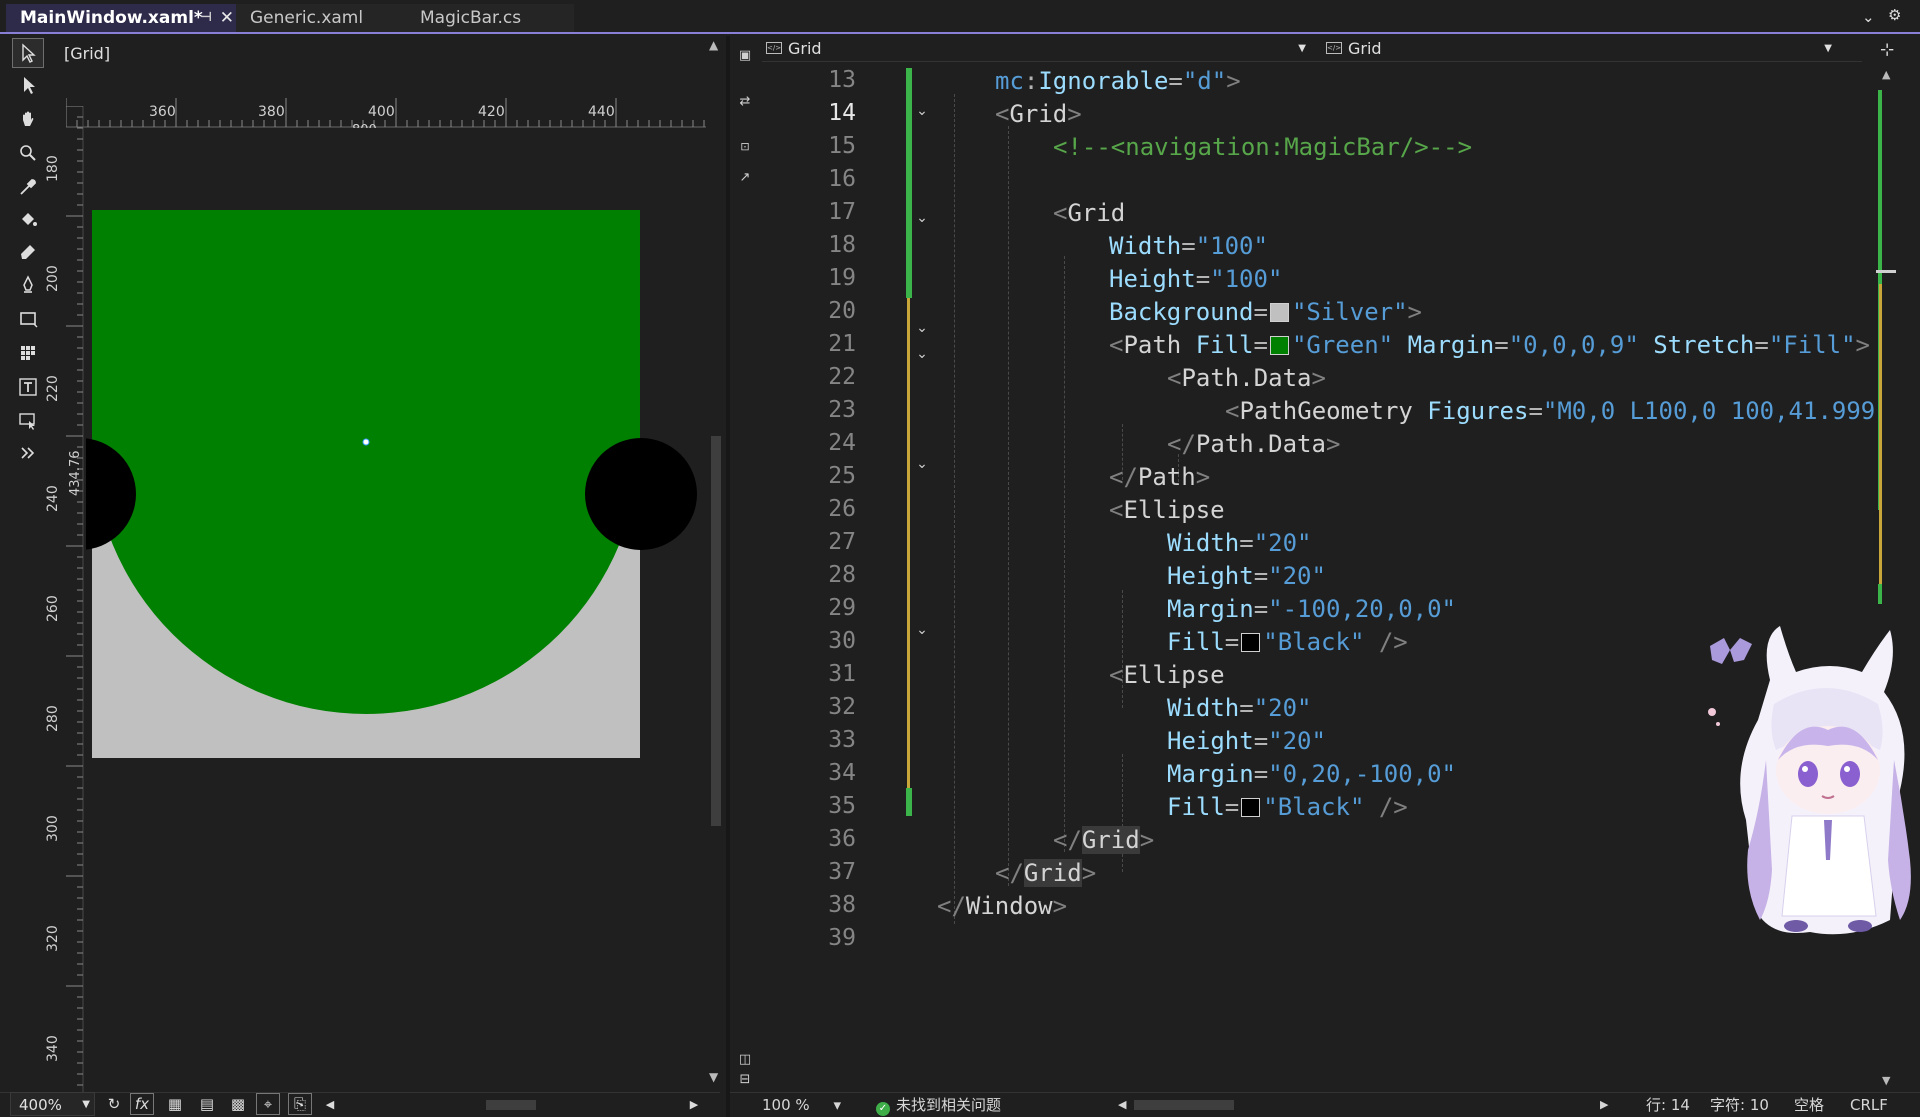 This screenshot has height=1117, width=1920. I want to click on pin-icon: ⊣, so click(206, 18).